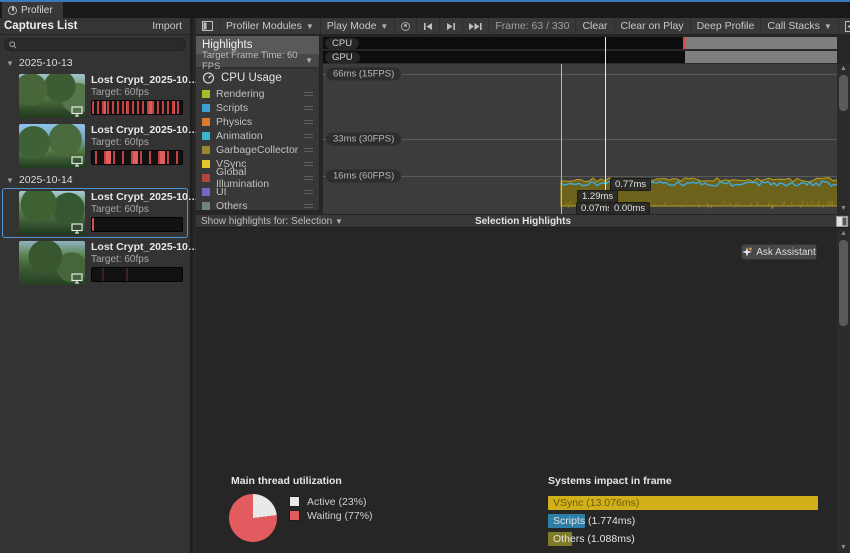 Image resolution: width=850 pixels, height=553 pixels. What do you see at coordinates (257, 178) in the screenshot?
I see `legend-item-global-illumination: Global Illumination` at bounding box center [257, 178].